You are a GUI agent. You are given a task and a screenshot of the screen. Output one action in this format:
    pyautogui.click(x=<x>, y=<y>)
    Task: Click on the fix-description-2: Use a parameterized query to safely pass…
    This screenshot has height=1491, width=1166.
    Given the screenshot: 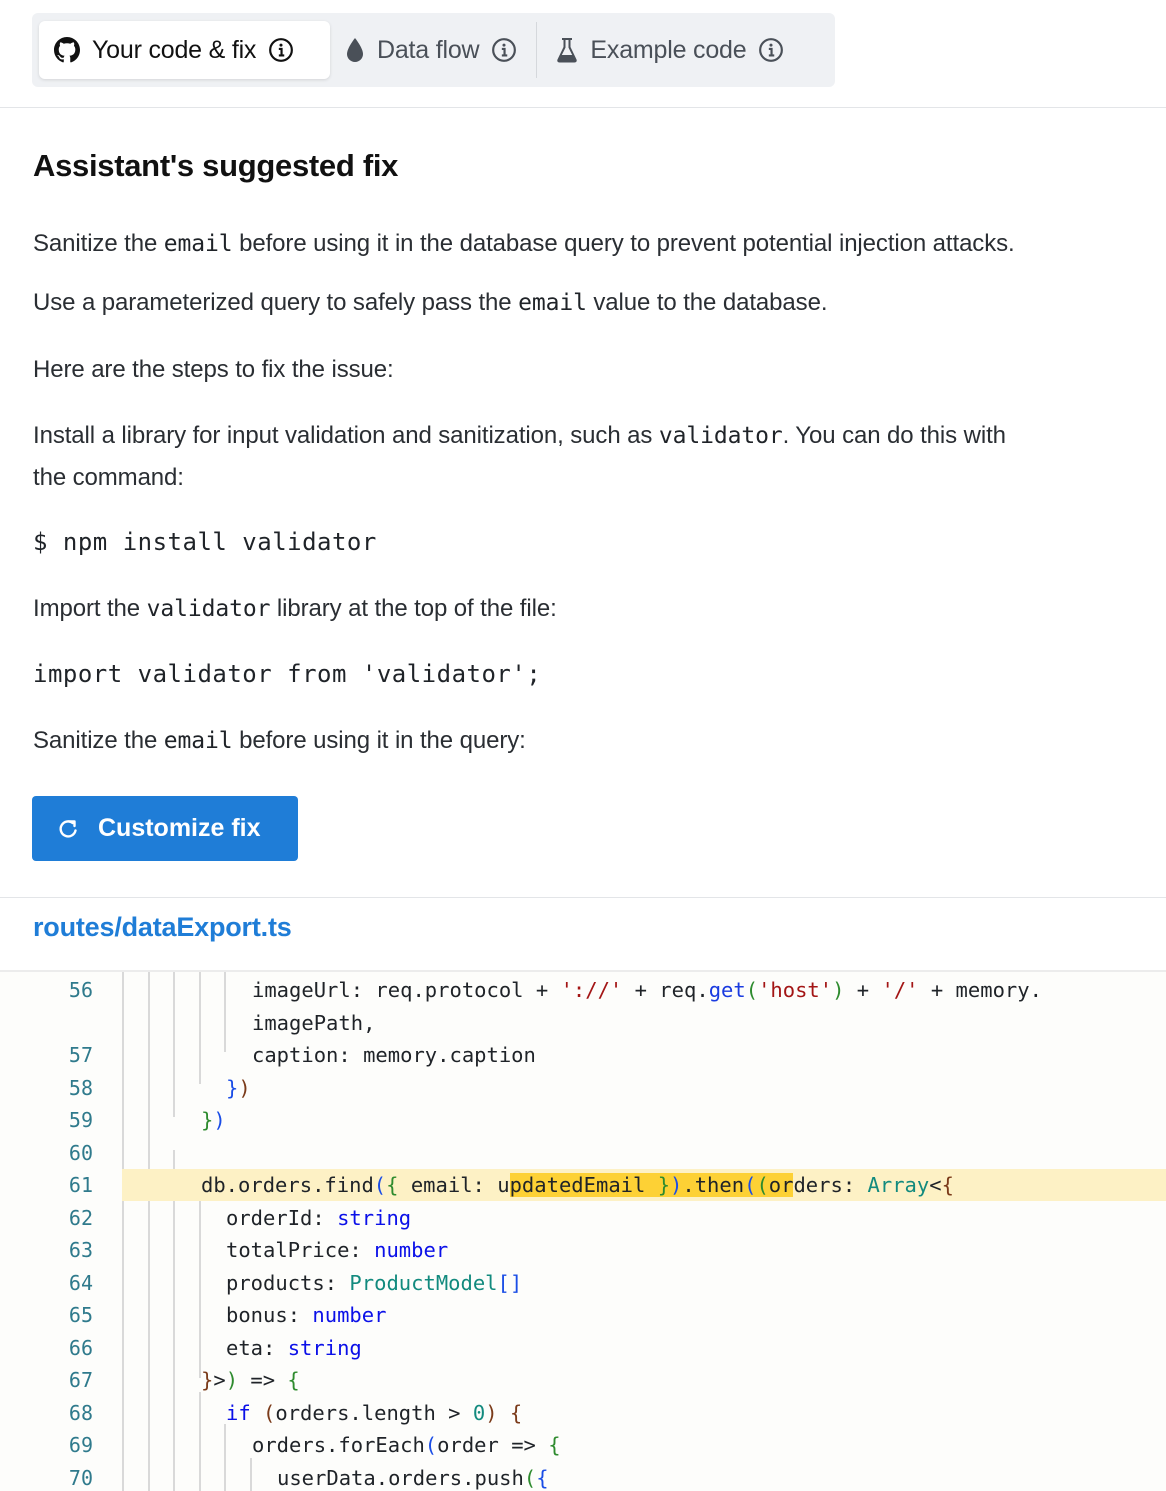 What is the action you would take?
    pyautogui.click(x=430, y=302)
    